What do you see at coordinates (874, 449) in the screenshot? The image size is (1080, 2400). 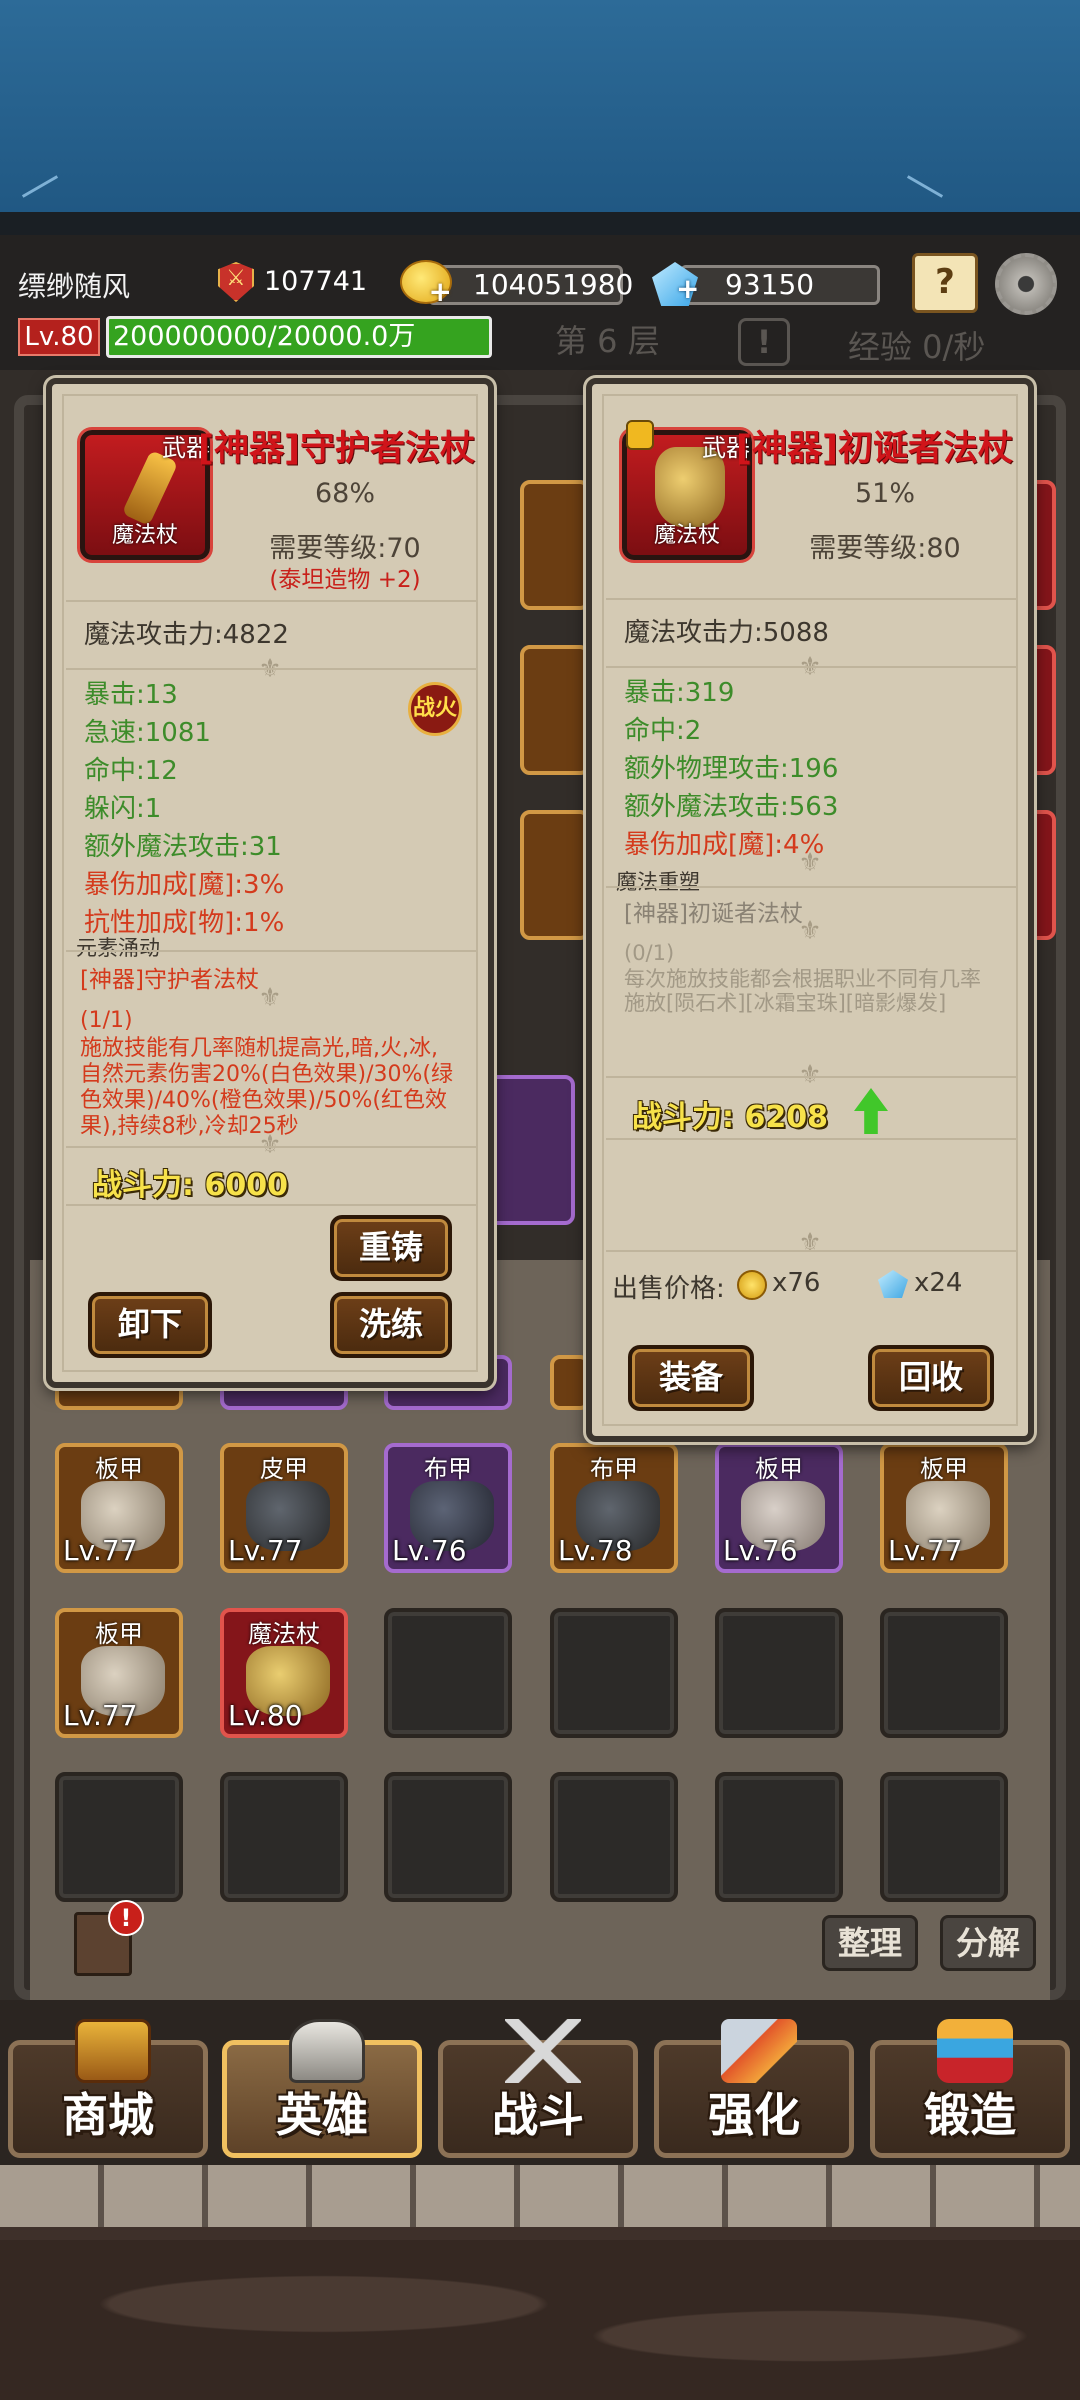 I see `item-title: [神器]初诞者法杖` at bounding box center [874, 449].